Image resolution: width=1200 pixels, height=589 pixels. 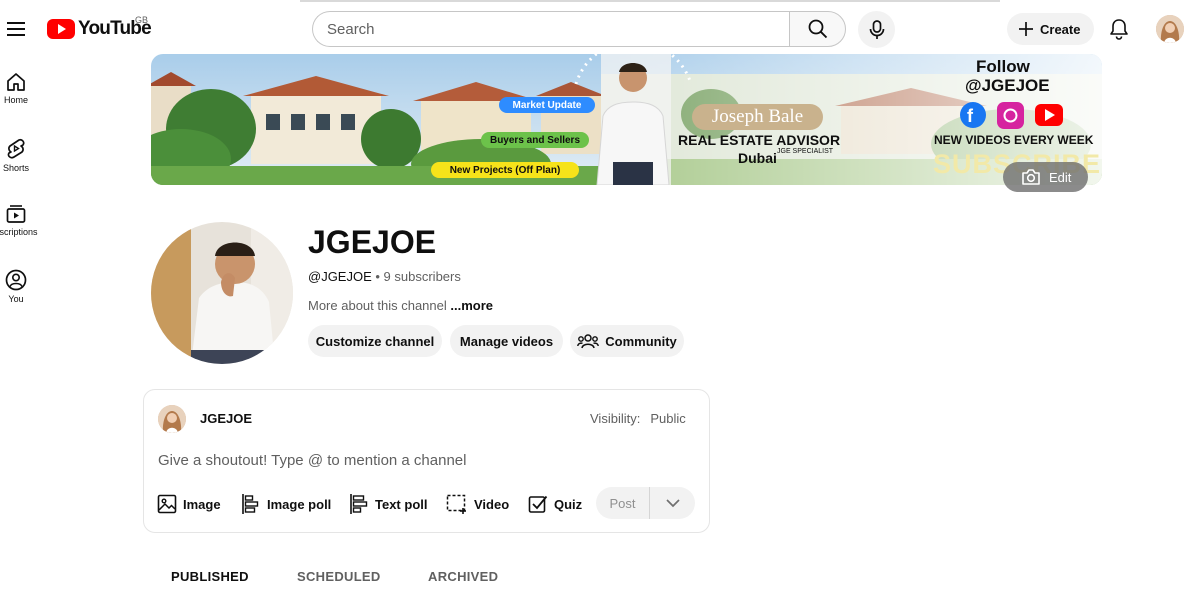 I want to click on banner-follow-handle: @JGEJOE, so click(x=1007, y=85).